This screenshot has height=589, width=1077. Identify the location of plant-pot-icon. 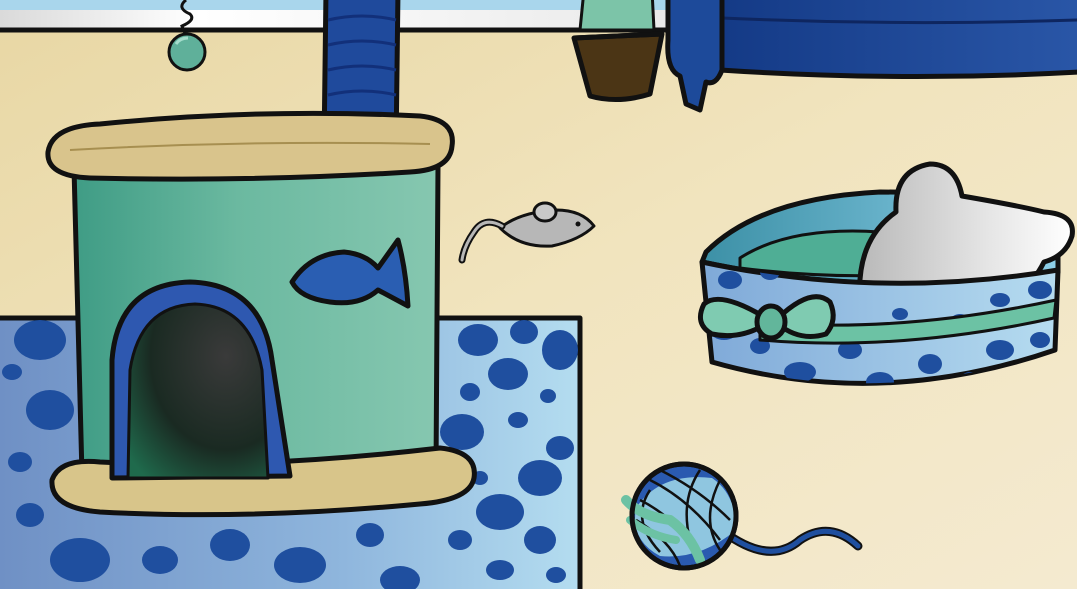
(618, 51).